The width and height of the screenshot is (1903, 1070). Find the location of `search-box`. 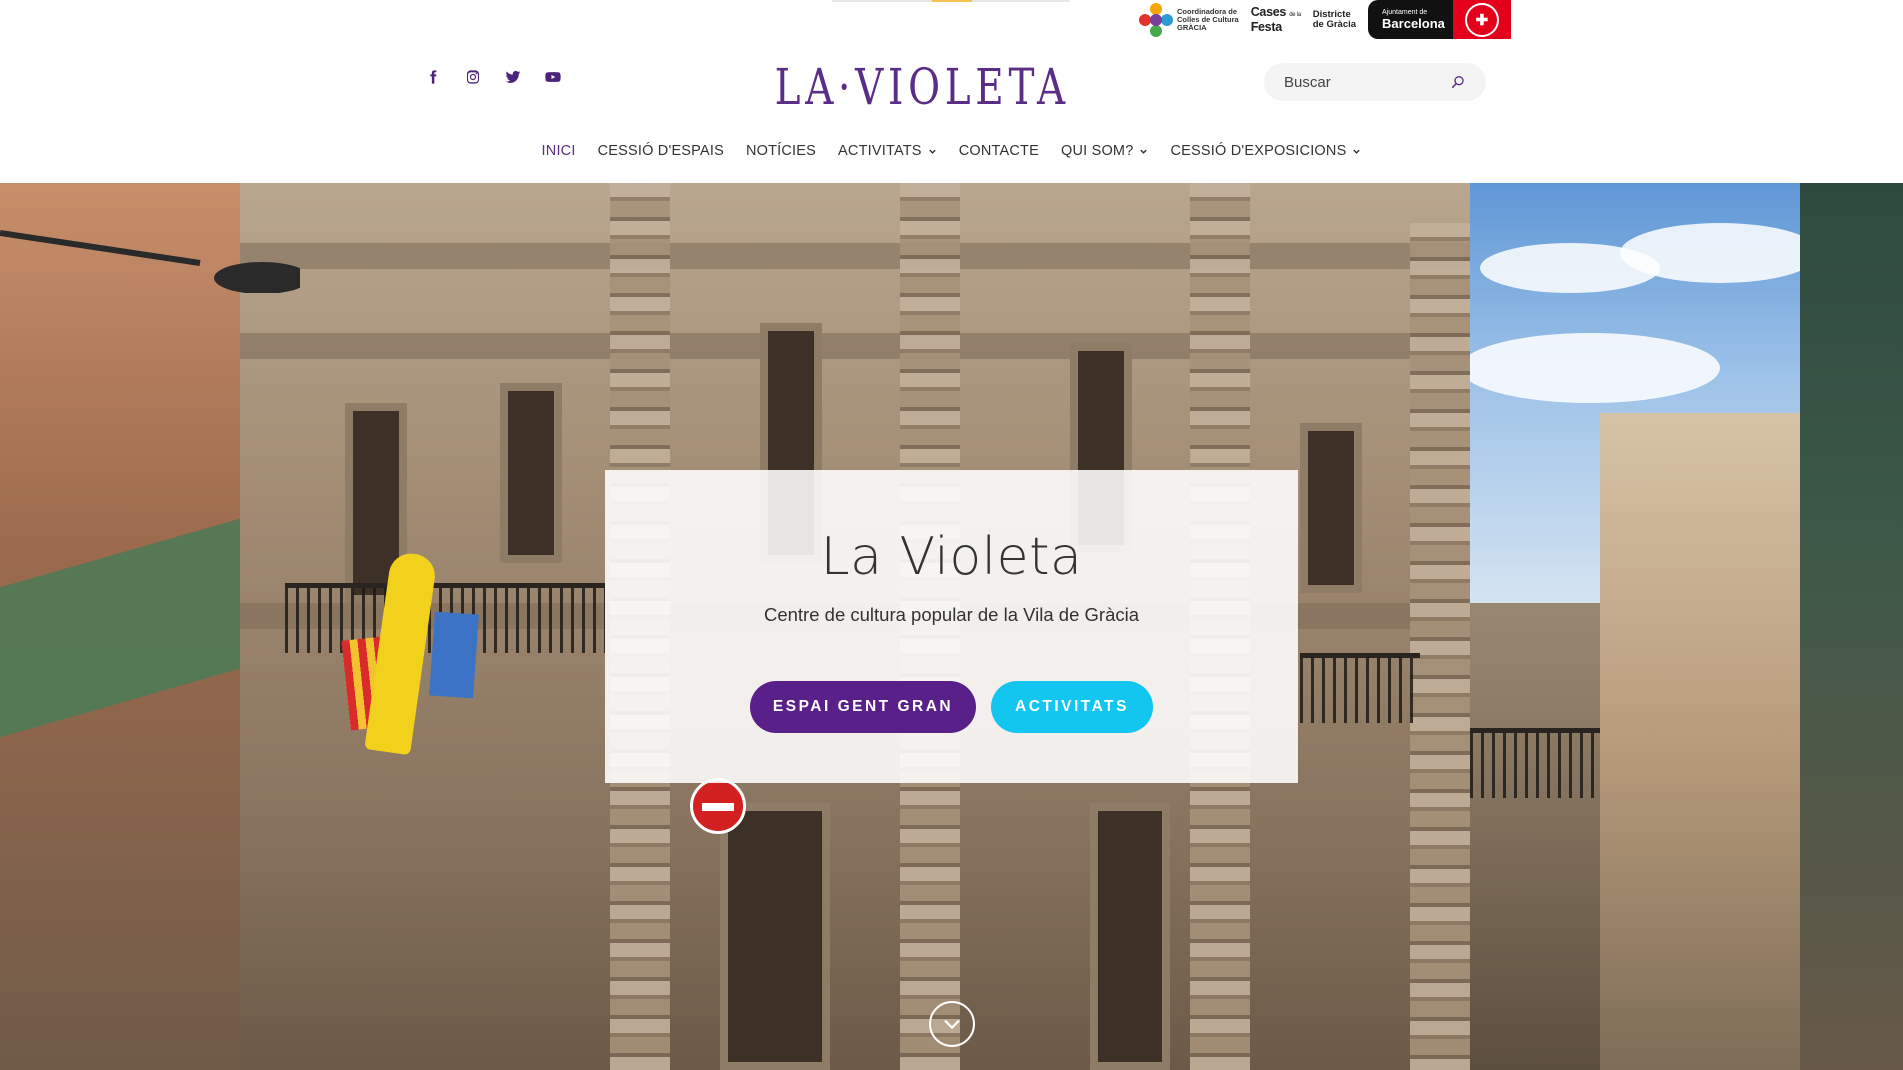

search-box is located at coordinates (1375, 82).